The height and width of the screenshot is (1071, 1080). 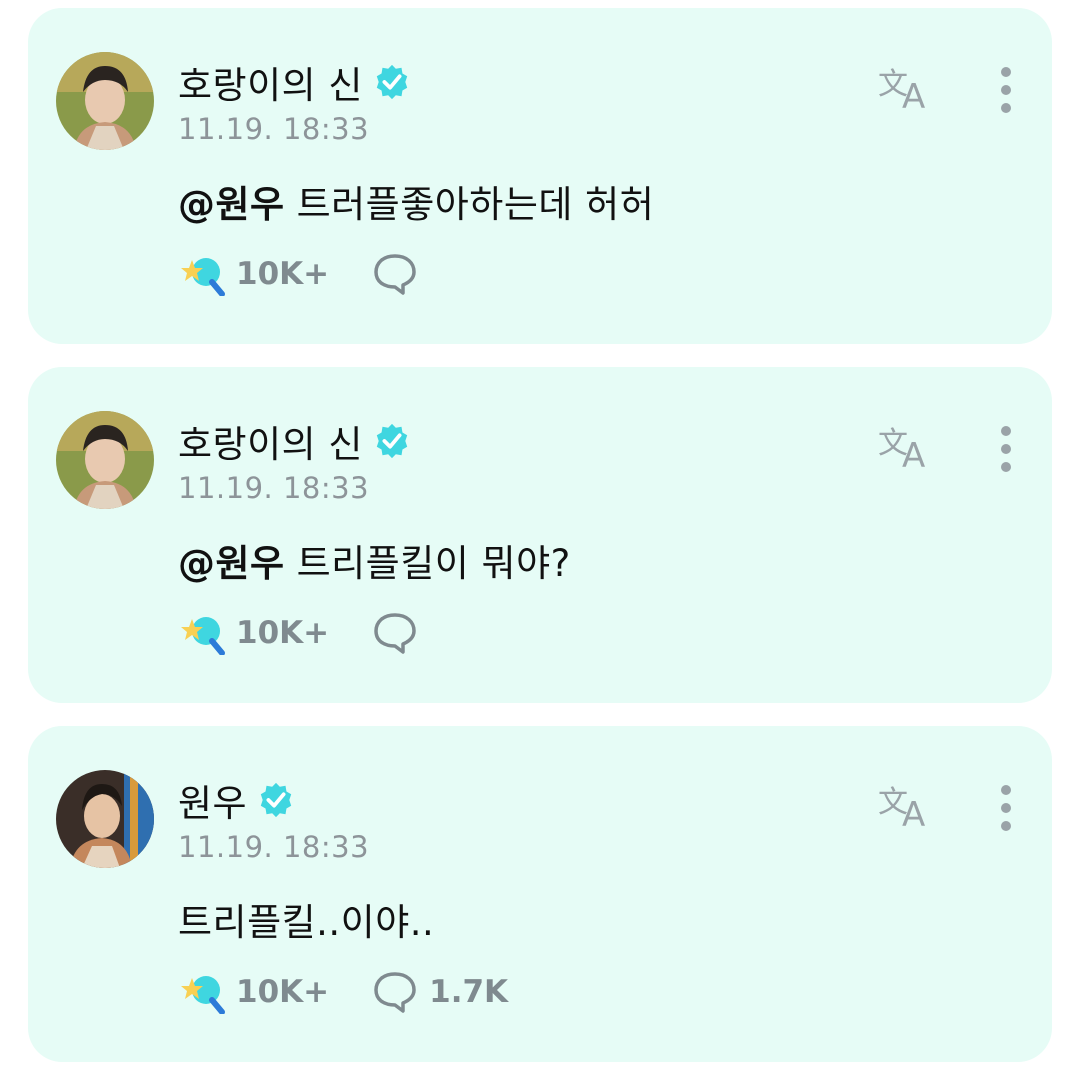 I want to click on post-text: 트리플킬이 뭐야?, so click(x=433, y=563).